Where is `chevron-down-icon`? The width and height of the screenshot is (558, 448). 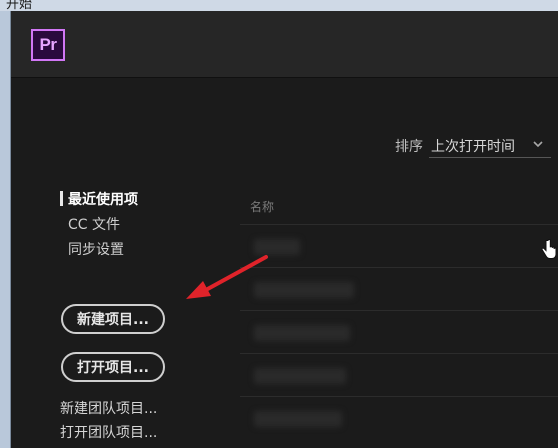
chevron-down-icon is located at coordinates (538, 144).